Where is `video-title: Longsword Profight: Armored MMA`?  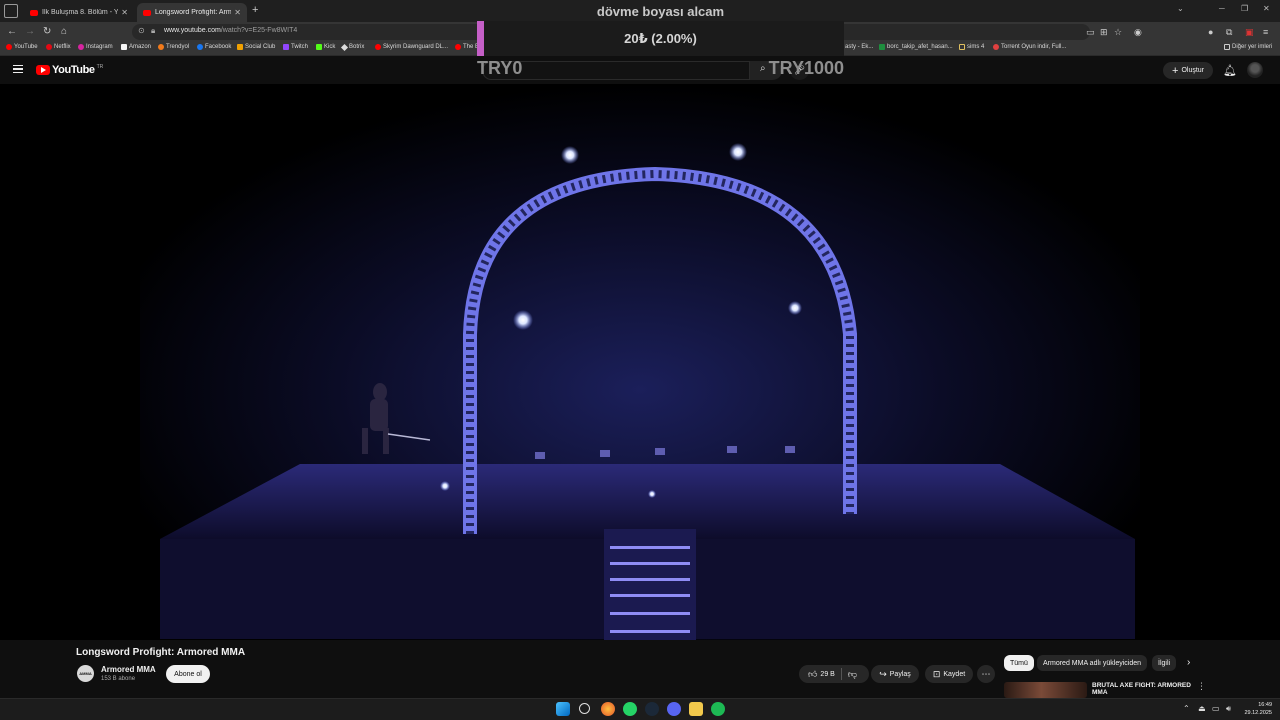
video-title: Longsword Profight: Armored MMA is located at coordinates (161, 652).